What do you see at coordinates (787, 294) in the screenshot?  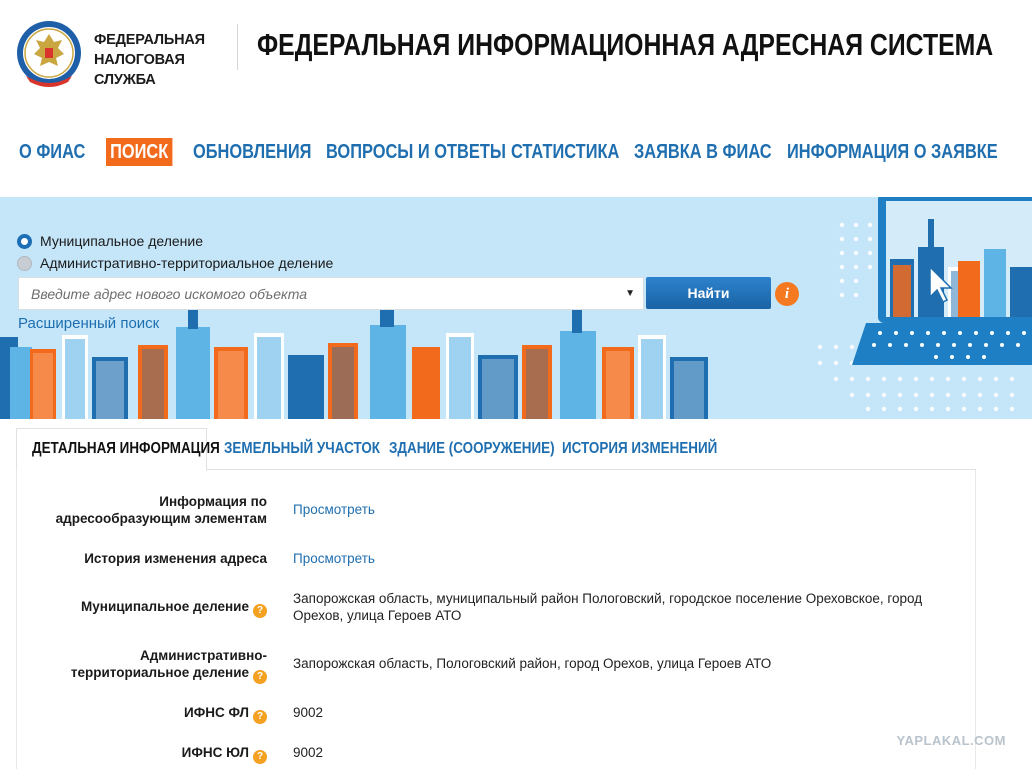 I see `info-icon: i` at bounding box center [787, 294].